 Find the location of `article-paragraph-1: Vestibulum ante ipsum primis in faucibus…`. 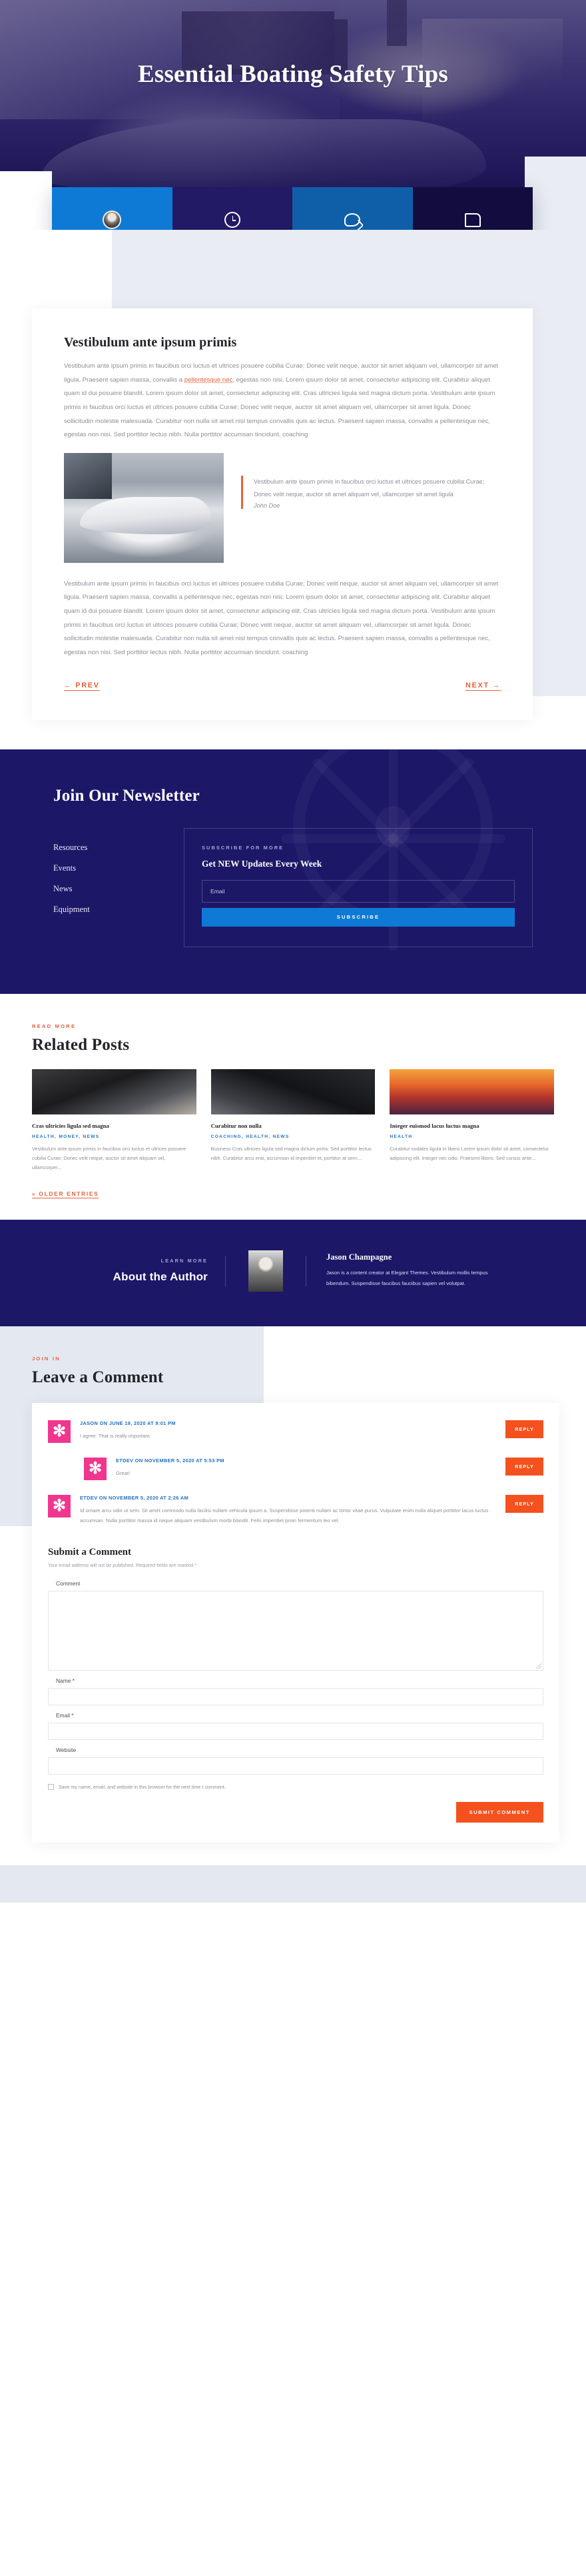

article-paragraph-1: Vestibulum ante ipsum primis in faucibus… is located at coordinates (282, 401).